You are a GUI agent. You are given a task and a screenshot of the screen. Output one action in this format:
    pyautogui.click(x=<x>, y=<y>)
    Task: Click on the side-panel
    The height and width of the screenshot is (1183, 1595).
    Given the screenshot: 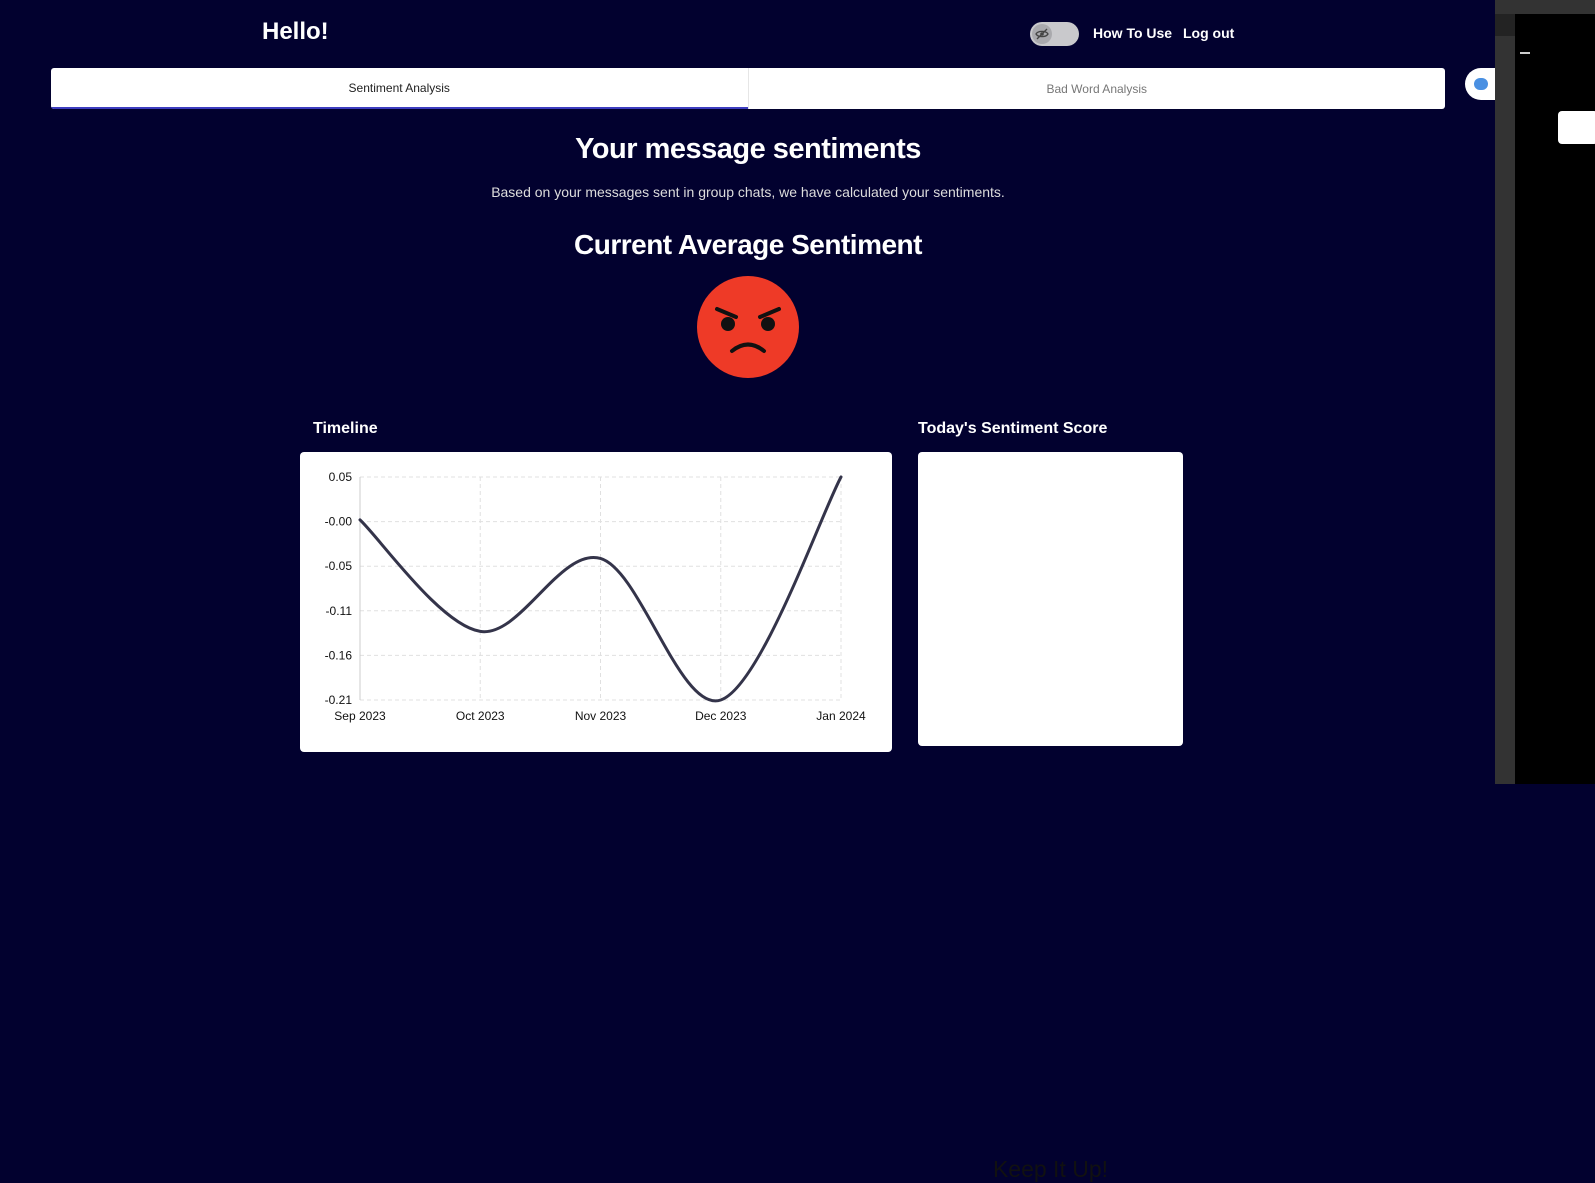 What is the action you would take?
    pyautogui.click(x=1545, y=392)
    